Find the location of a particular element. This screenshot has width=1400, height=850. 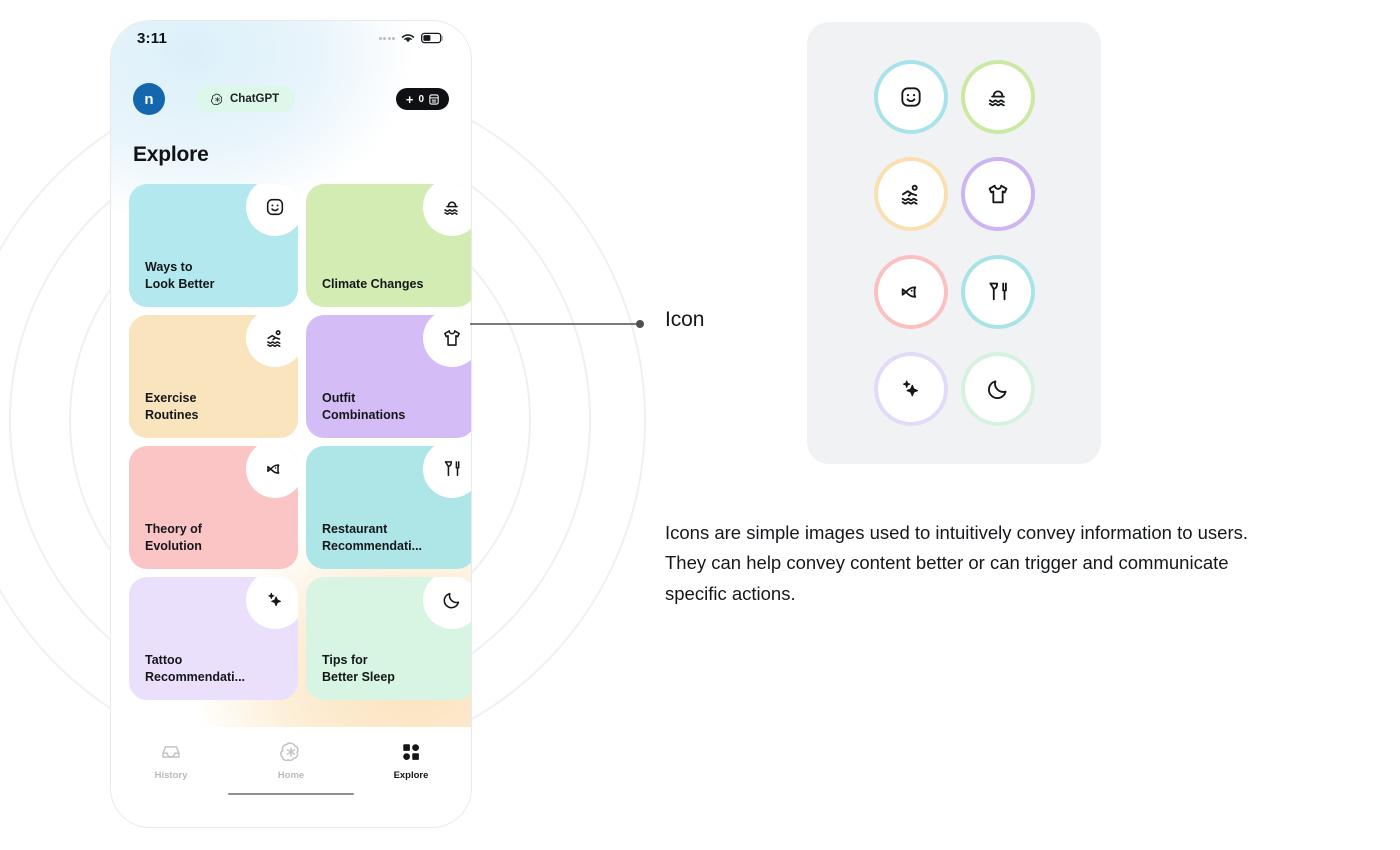

explore-card: Theory of Evolution is located at coordinates (213, 507).